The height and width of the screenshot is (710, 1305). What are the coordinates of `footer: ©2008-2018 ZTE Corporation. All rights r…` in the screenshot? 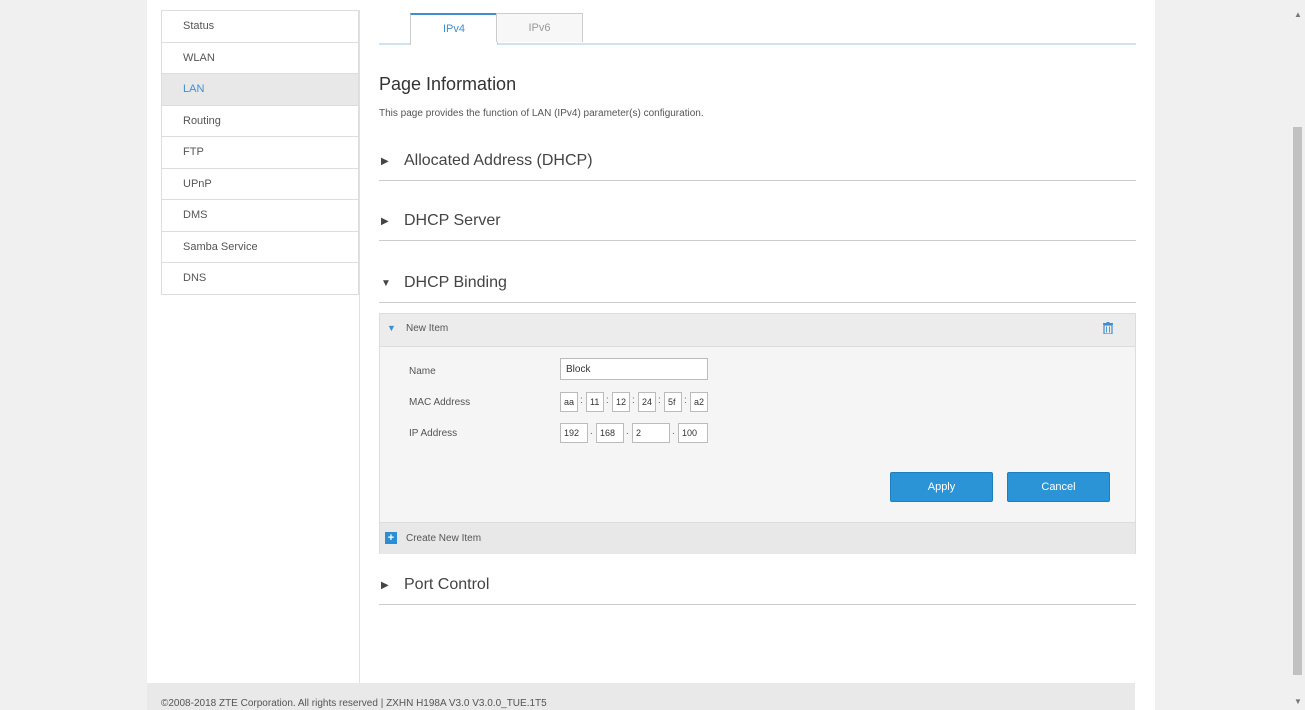 It's located at (641, 696).